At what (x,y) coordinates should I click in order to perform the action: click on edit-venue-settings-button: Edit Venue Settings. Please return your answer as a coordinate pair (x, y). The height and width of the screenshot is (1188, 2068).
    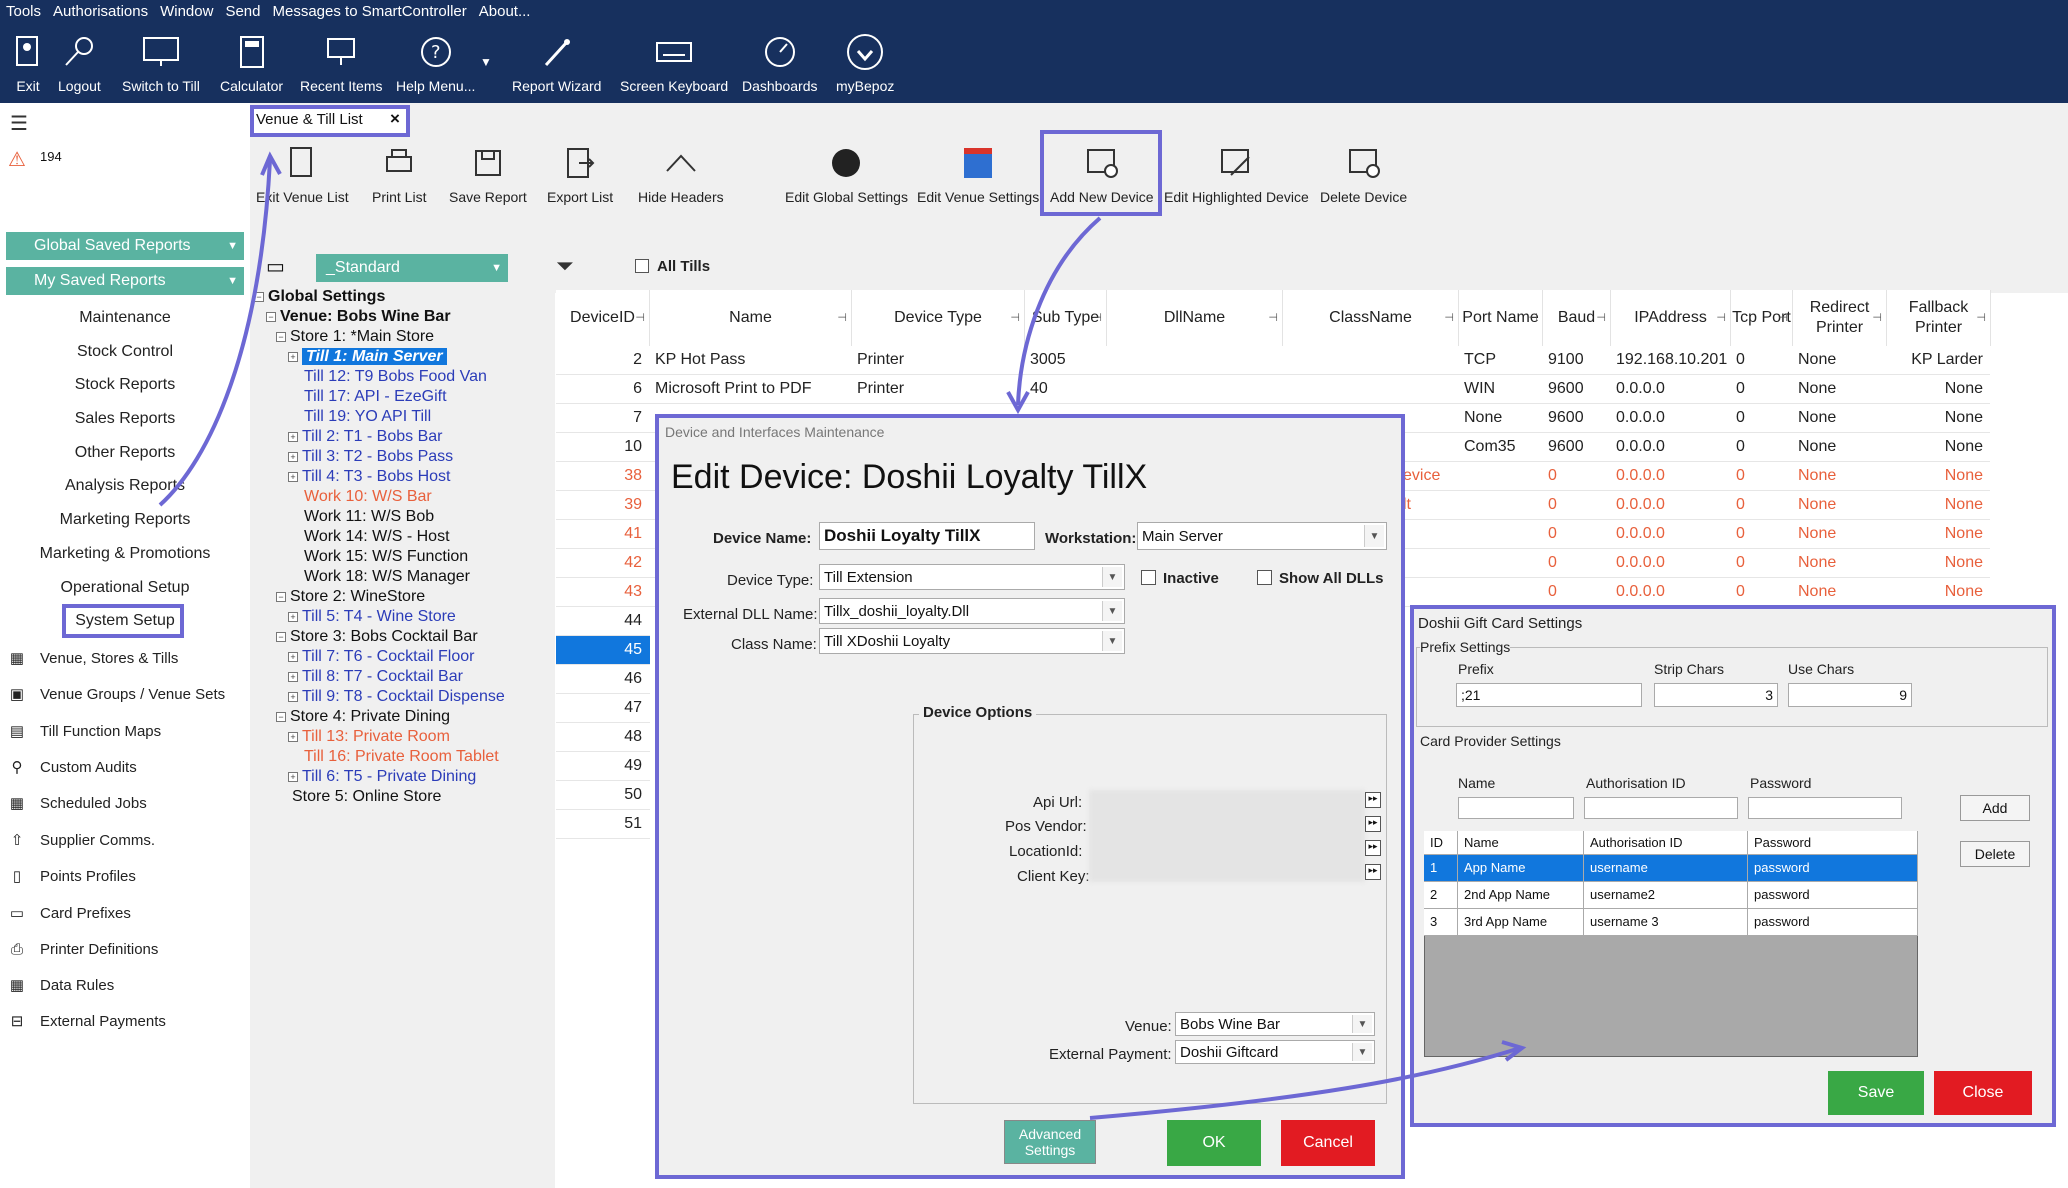
    Looking at the image, I should click on (978, 174).